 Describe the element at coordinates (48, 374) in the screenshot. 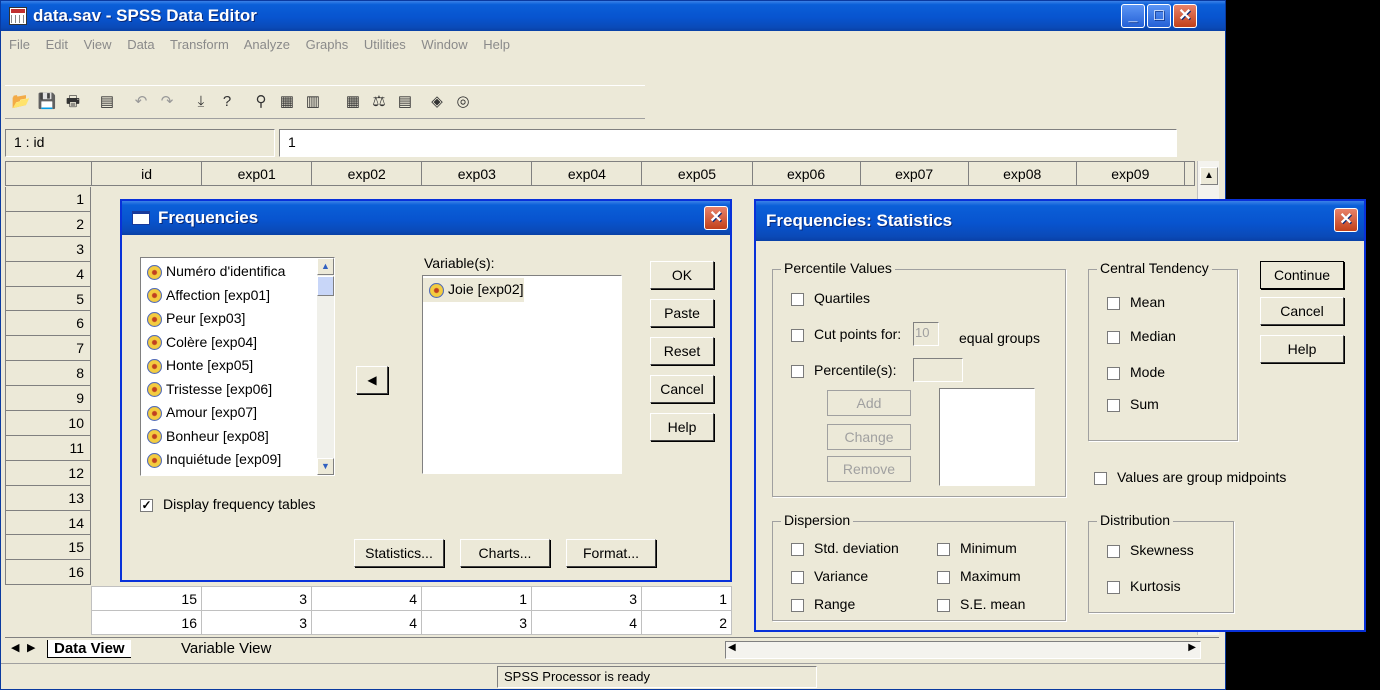

I see `row-header: 8` at that location.